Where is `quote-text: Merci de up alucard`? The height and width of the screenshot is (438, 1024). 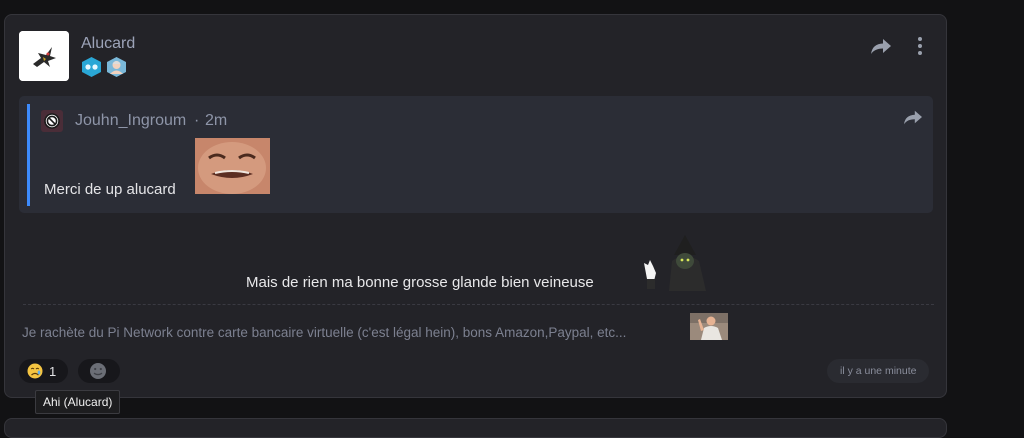
quote-text: Merci de up alucard is located at coordinates (110, 189).